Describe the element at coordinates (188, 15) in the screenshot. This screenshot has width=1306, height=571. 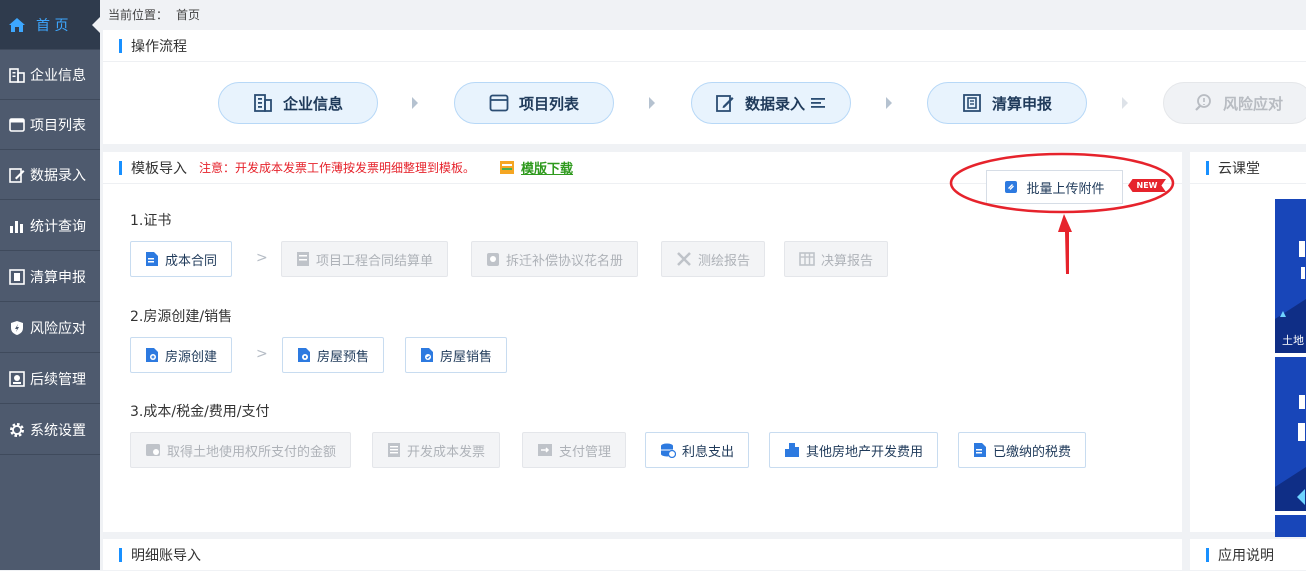
I see `breadcrumb-current: 首页` at that location.